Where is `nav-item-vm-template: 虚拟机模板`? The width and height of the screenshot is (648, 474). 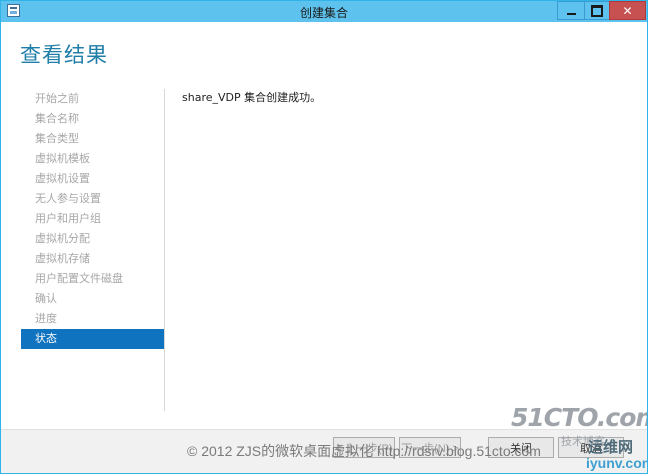
nav-item-vm-template: 虚拟机模板 is located at coordinates (92, 159).